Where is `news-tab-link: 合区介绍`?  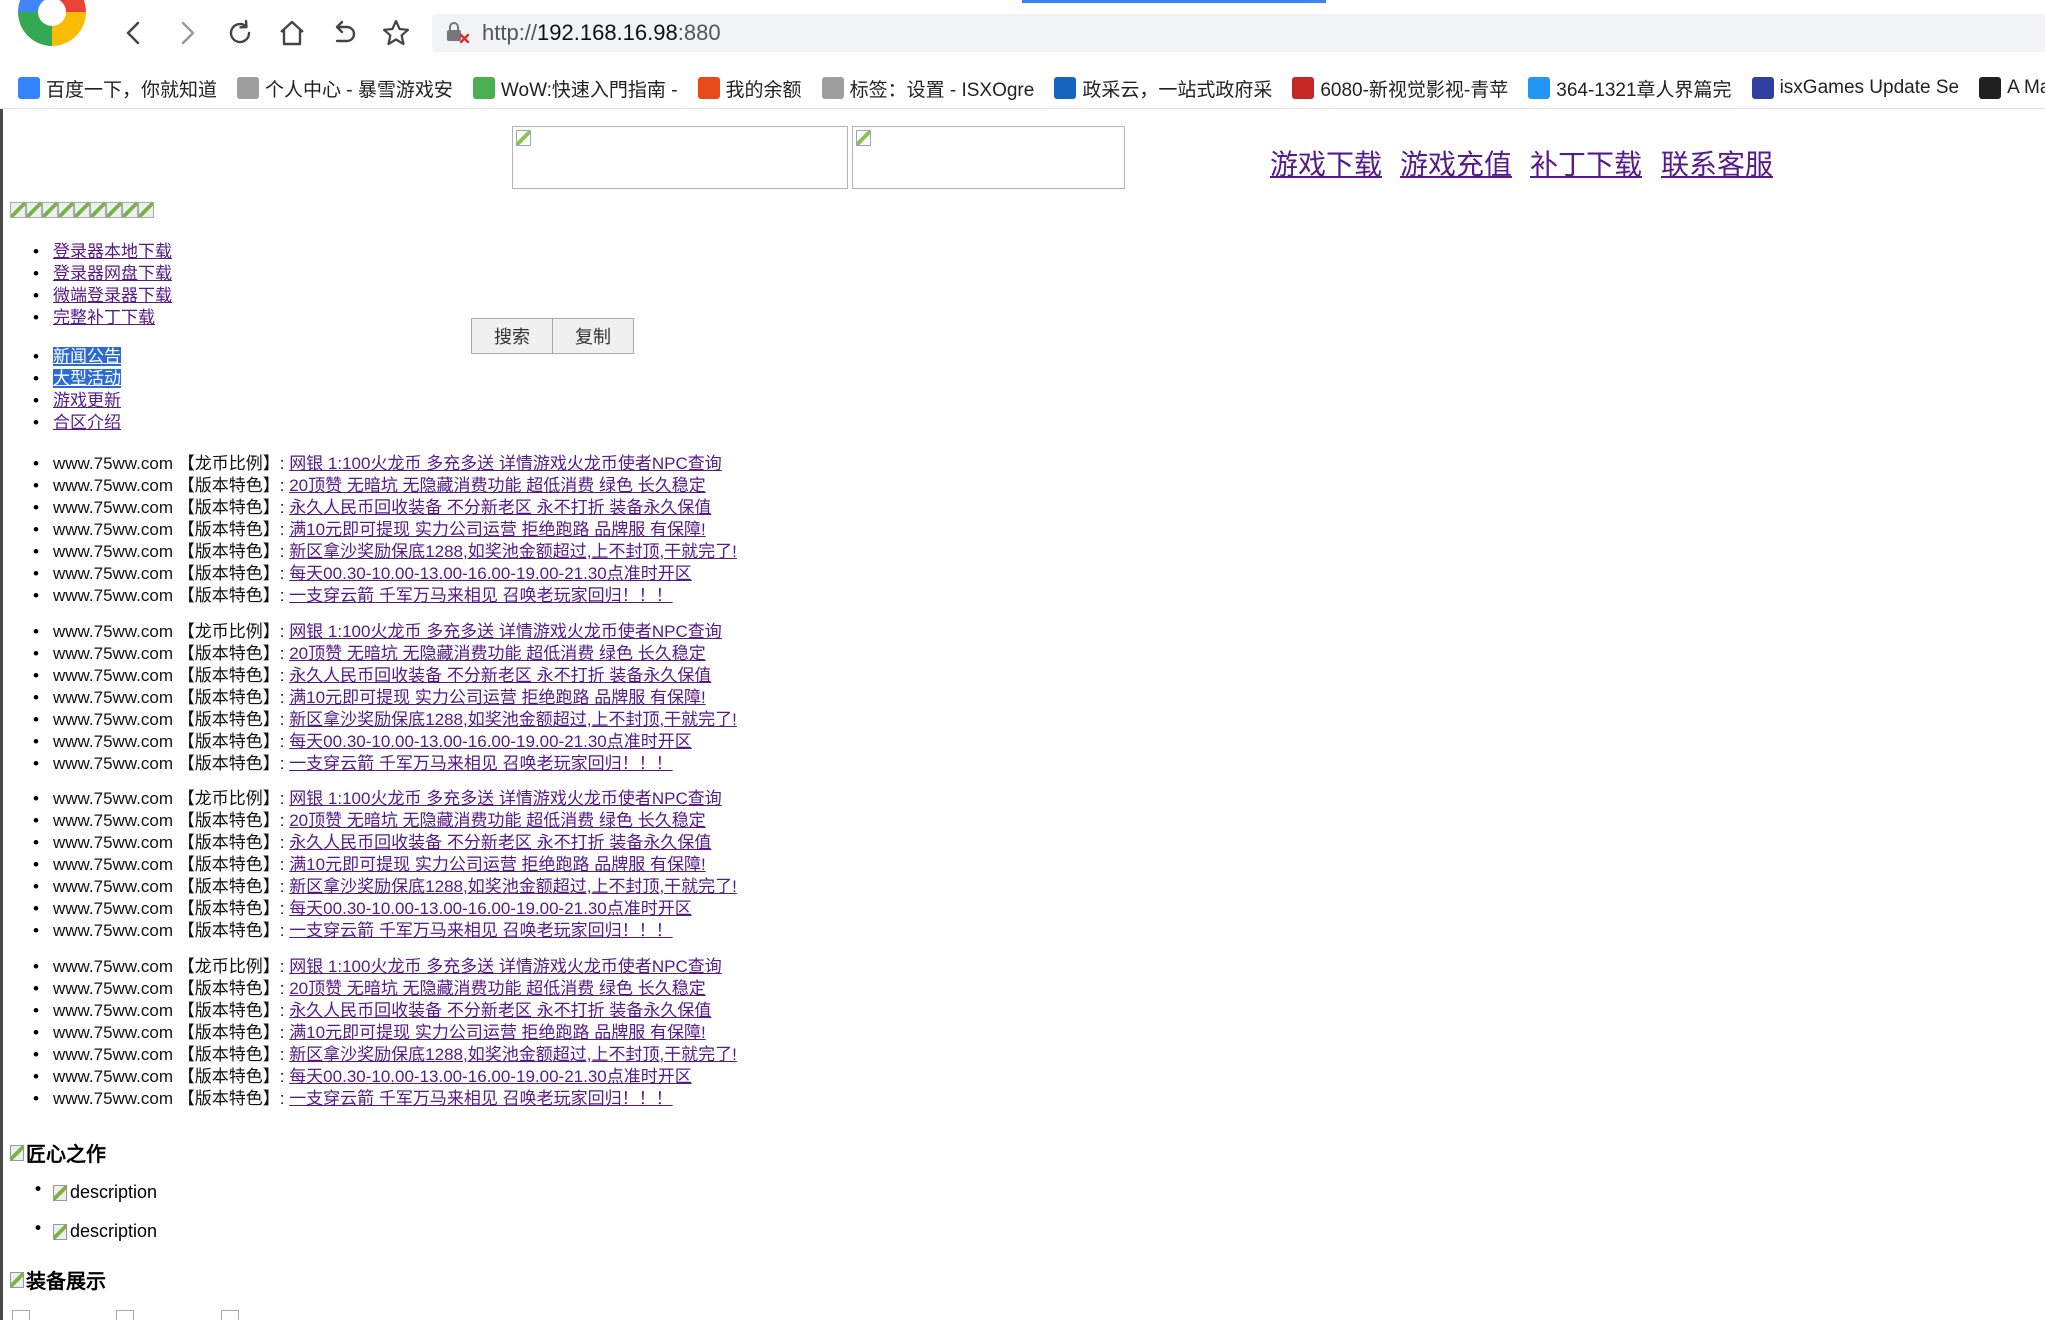
news-tab-link: 合区介绍 is located at coordinates (87, 422).